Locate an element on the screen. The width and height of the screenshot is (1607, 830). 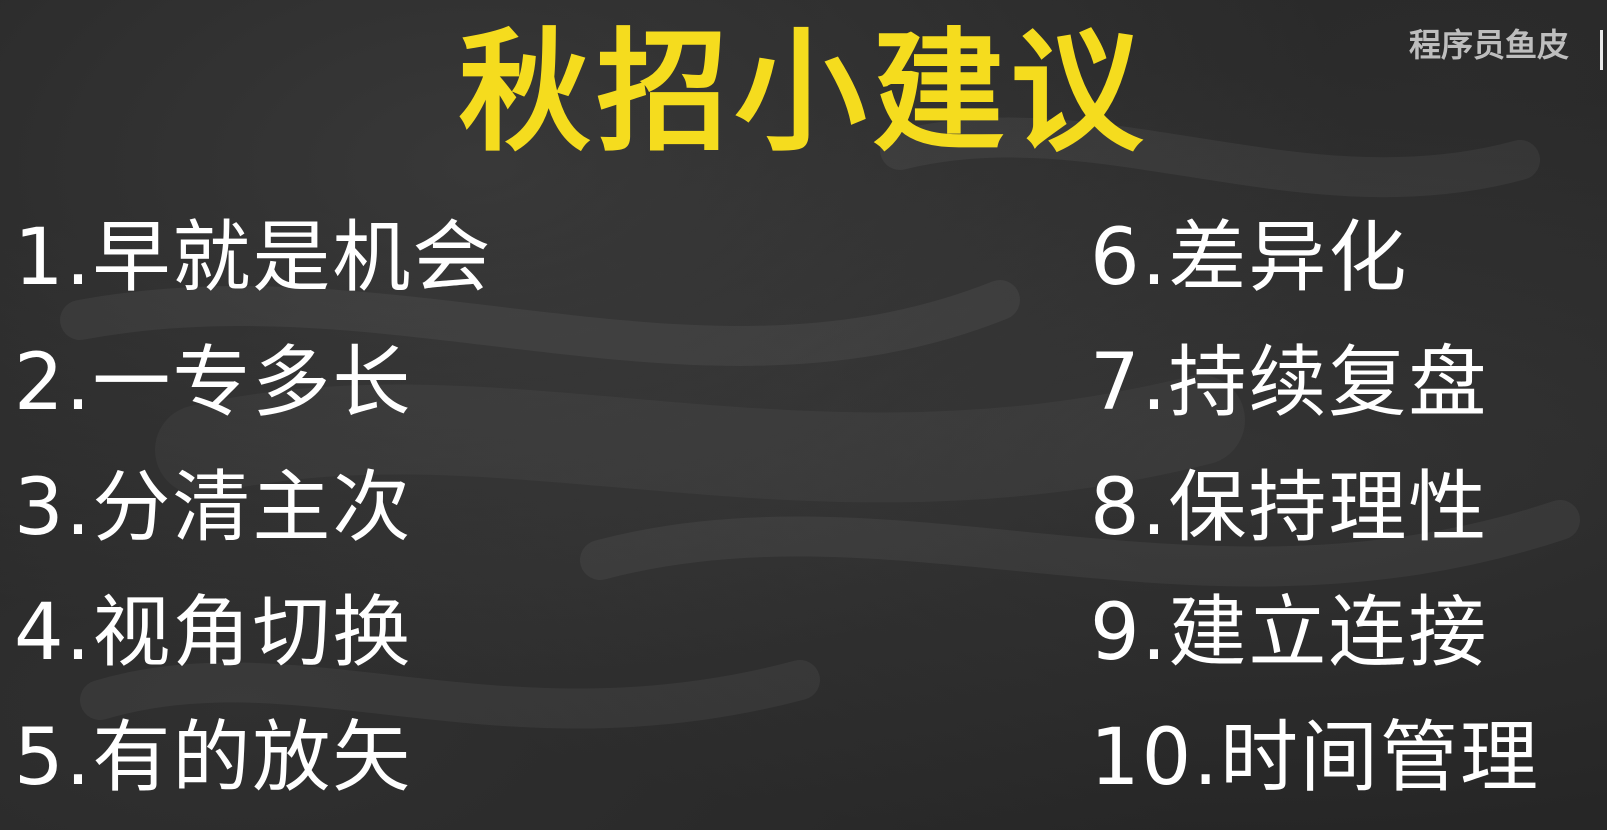
list-item: 7.持续复盘 is located at coordinates (1289, 383).